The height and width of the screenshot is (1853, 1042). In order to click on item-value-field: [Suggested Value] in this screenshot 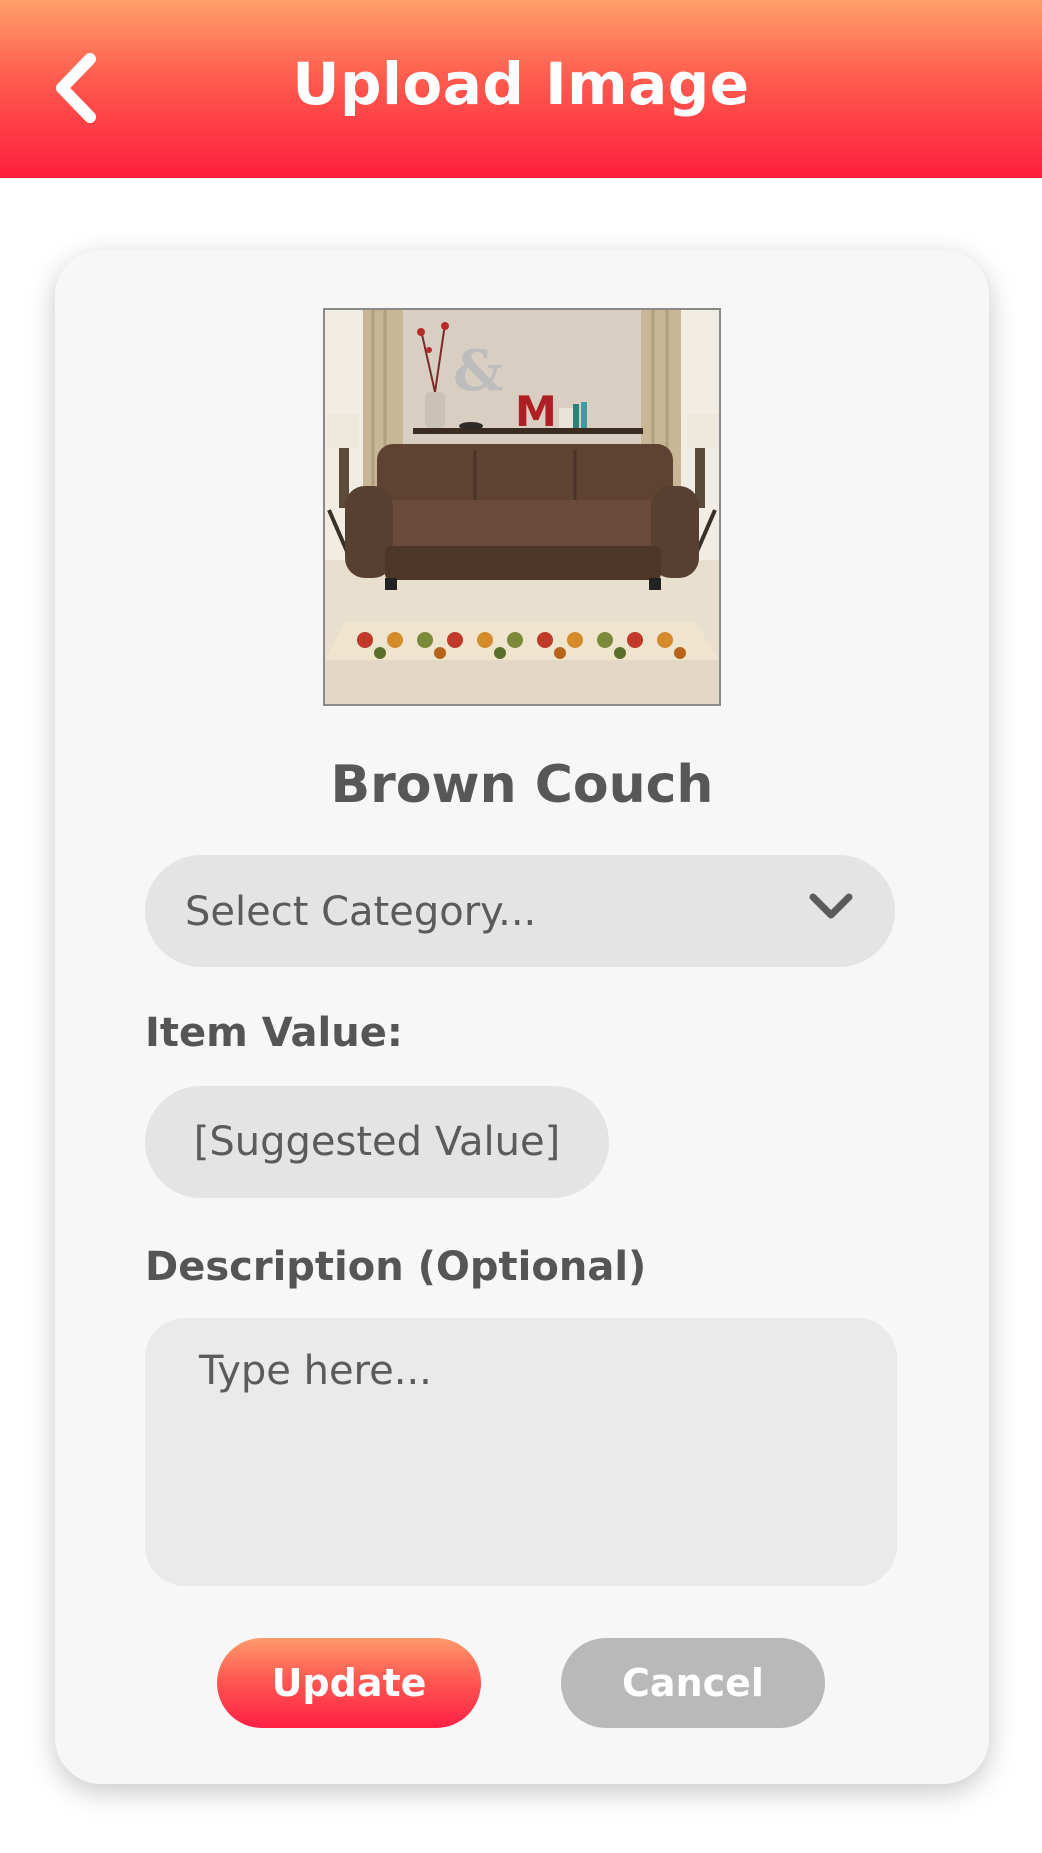, I will do `click(377, 1142)`.